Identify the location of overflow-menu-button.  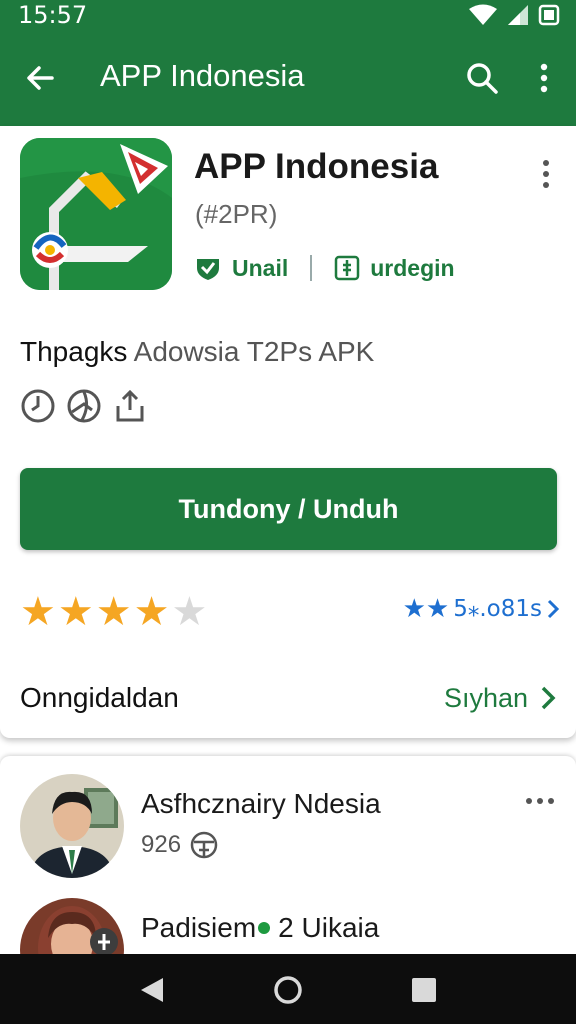
(544, 78).